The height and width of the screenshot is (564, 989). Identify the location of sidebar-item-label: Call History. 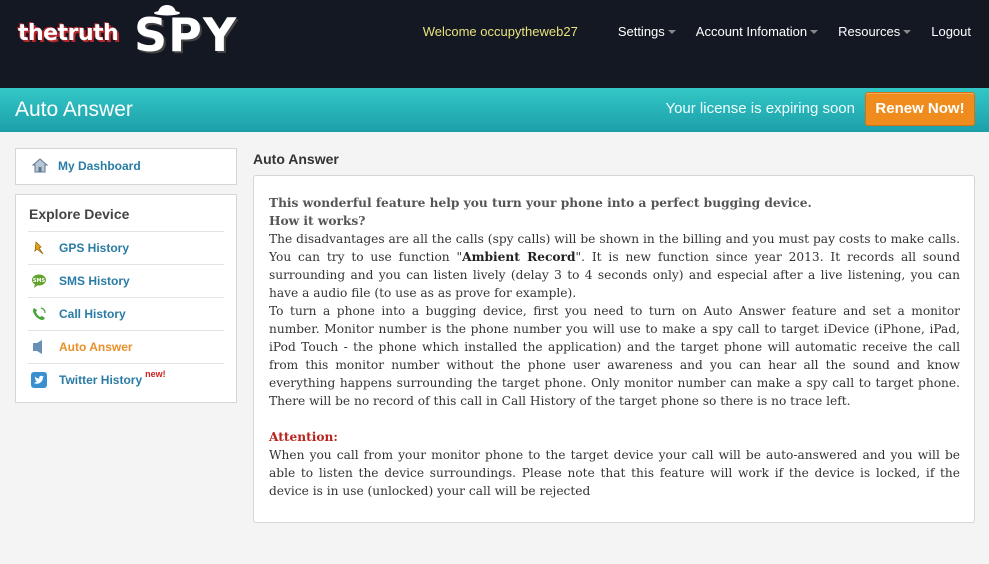
(92, 314).